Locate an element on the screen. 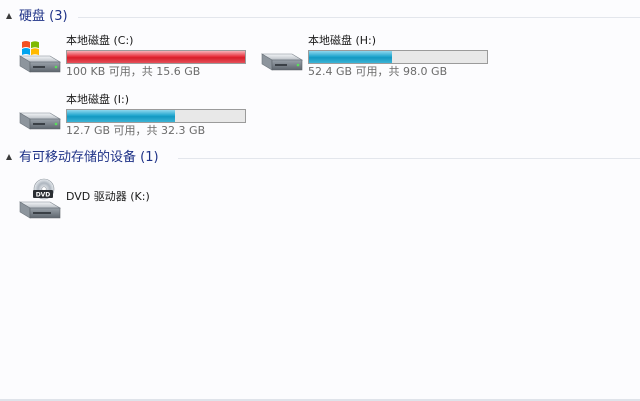 The image size is (640, 401). drive-c: 本地磁盘 (C:) 100 KB 可用，共 15.6 GB is located at coordinates (136, 59).